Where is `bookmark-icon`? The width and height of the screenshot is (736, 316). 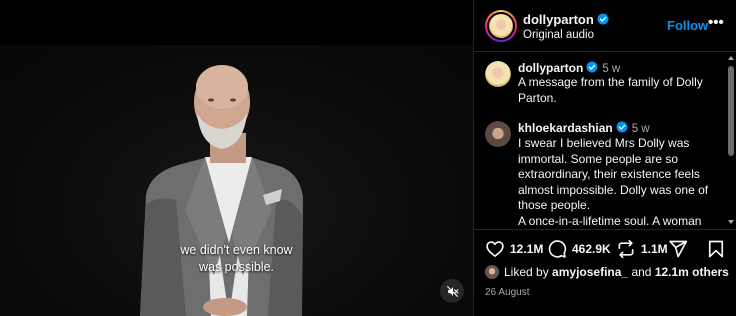
bookmark-icon is located at coordinates (716, 249).